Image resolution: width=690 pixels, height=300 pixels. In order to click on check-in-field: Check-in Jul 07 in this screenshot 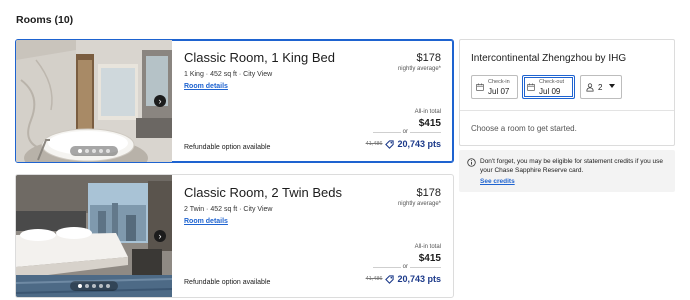, I will do `click(494, 87)`.